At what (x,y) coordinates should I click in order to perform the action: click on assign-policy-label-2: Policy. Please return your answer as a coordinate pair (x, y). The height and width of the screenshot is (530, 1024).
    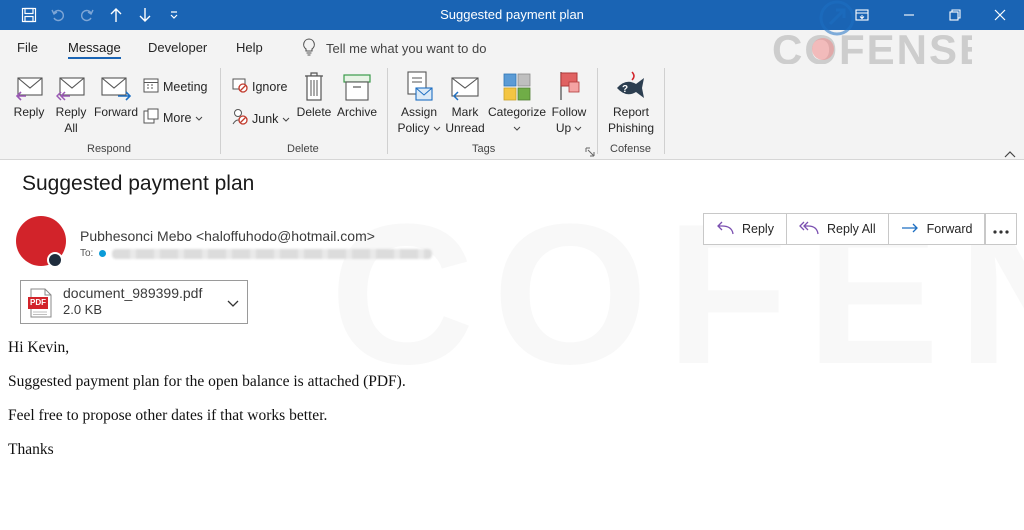
    Looking at the image, I should click on (413, 128).